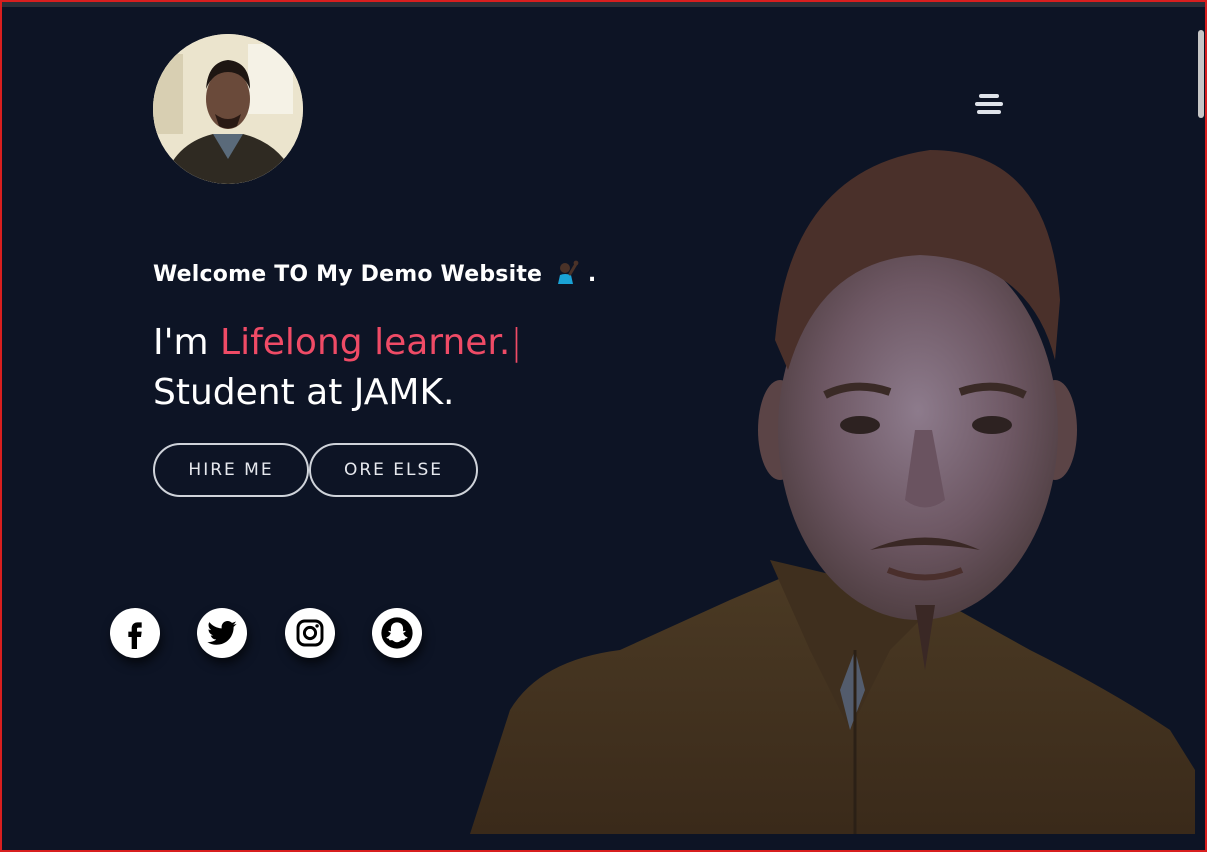  I want to click on avatar-photo-image, so click(228, 109).